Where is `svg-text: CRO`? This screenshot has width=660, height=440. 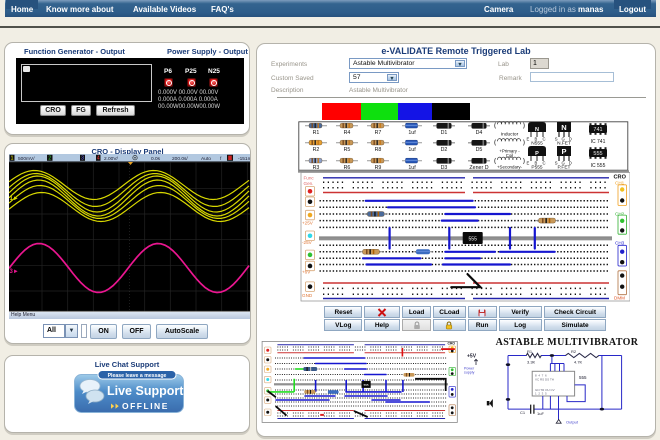 svg-text: CRO is located at coordinates (452, 344).